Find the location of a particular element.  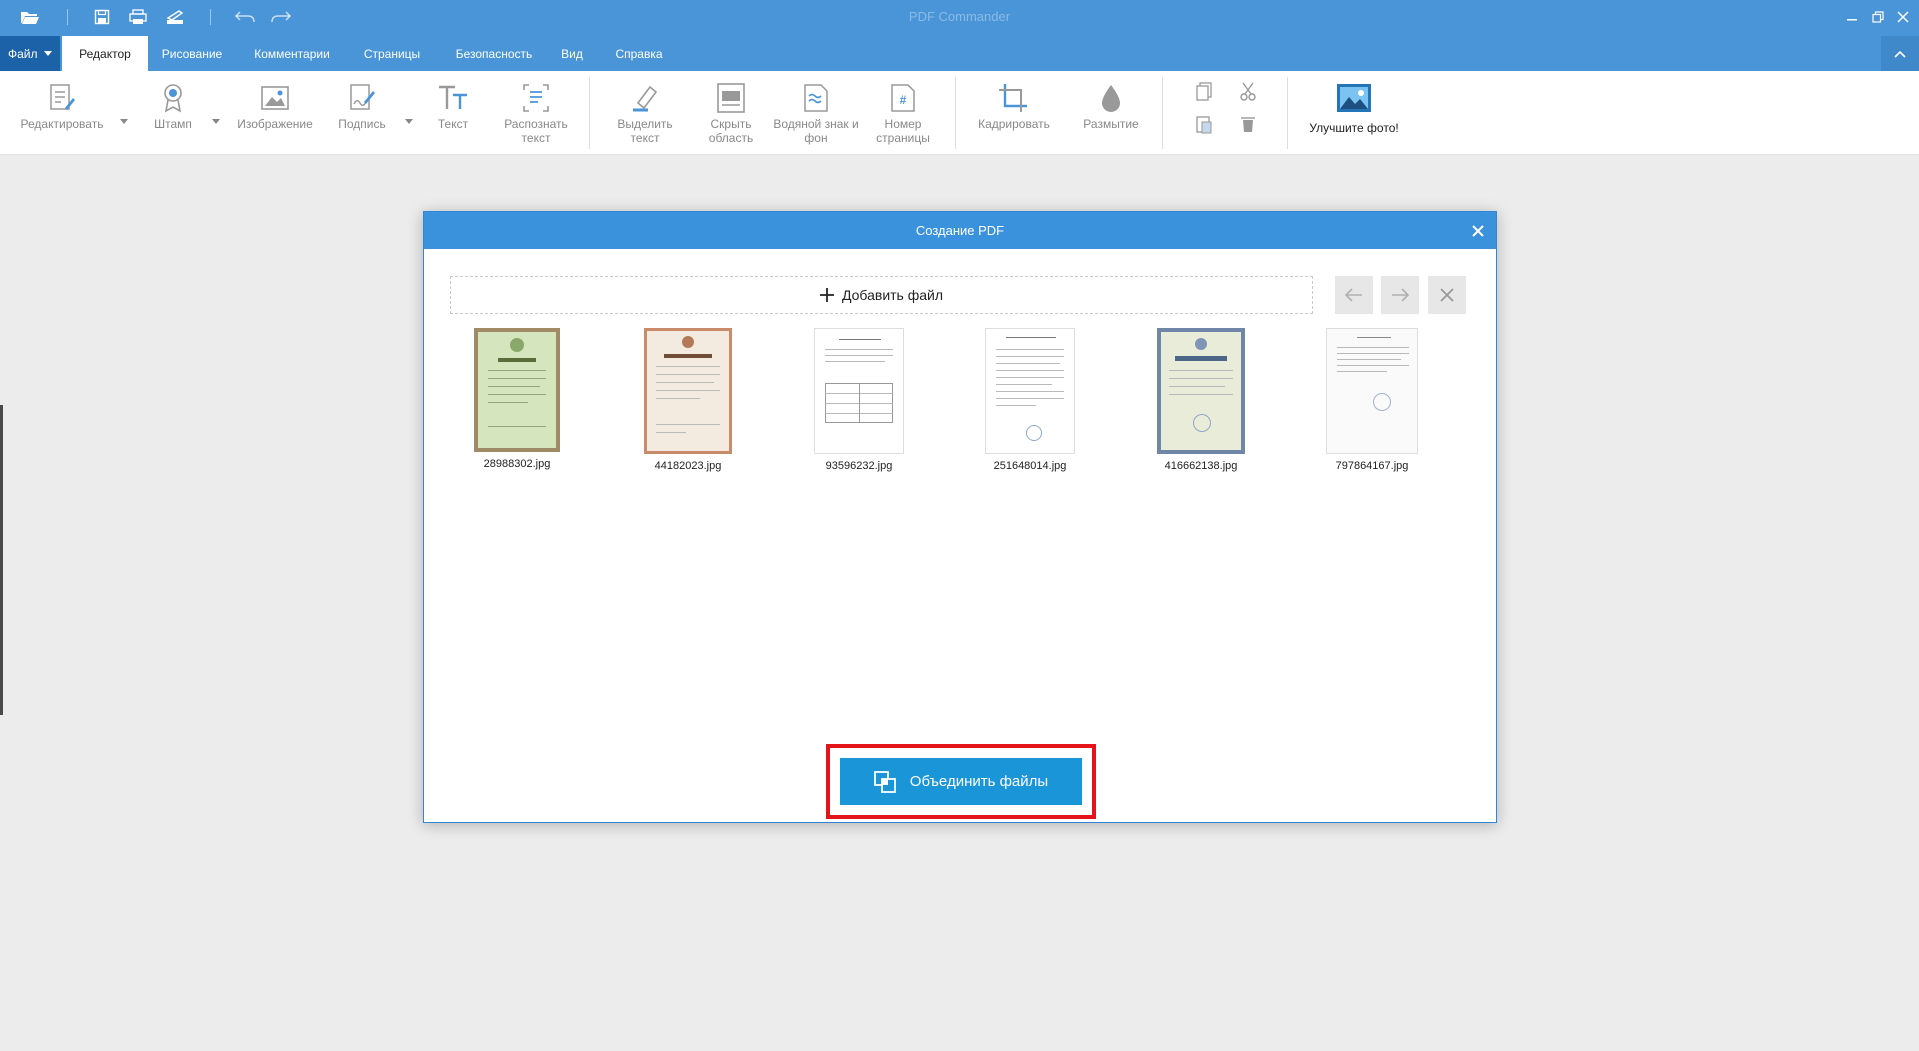

tool-crop: Кадрировать is located at coordinates (1014, 106).